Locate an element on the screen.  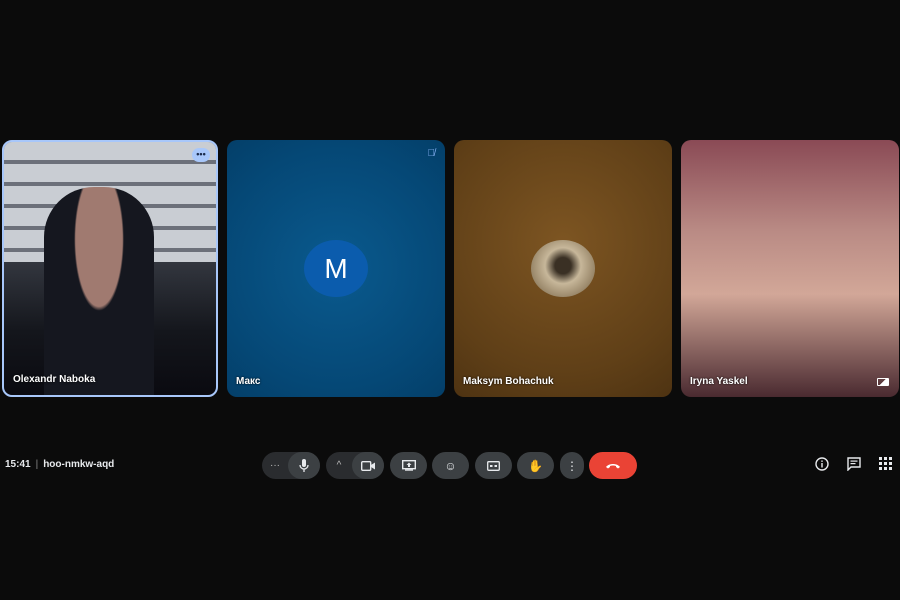
captions-icon is located at coordinates (493, 465).